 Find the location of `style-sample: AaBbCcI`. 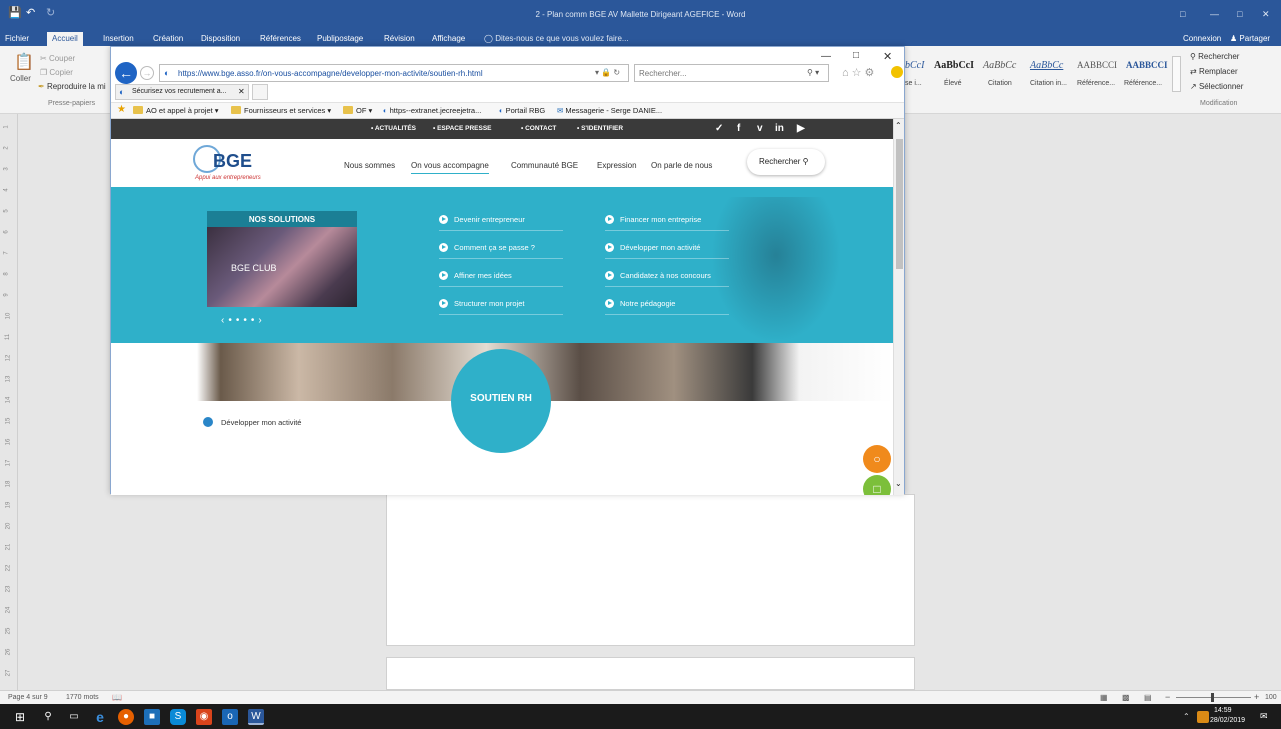

style-sample: AaBbCcI is located at coordinates (954, 65).